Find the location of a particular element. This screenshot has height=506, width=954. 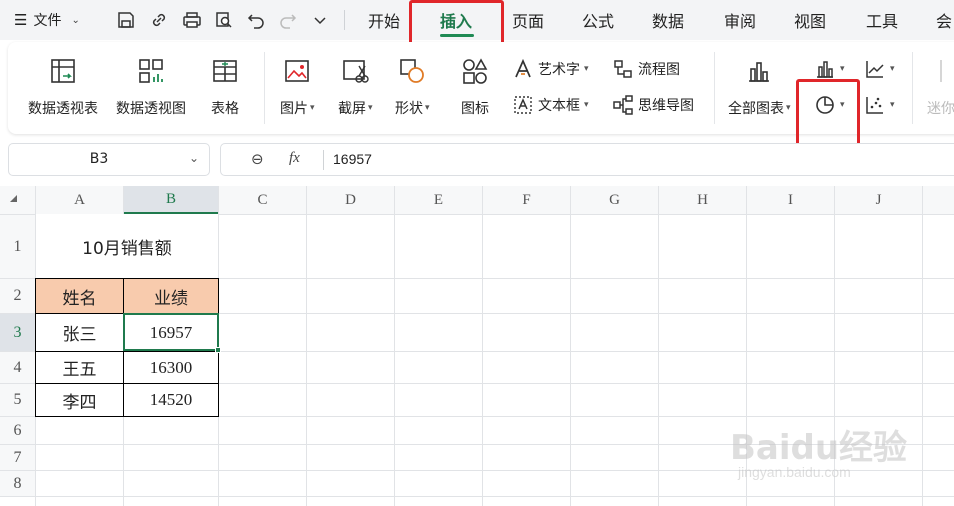

column-header-c: C is located at coordinates (262, 200).